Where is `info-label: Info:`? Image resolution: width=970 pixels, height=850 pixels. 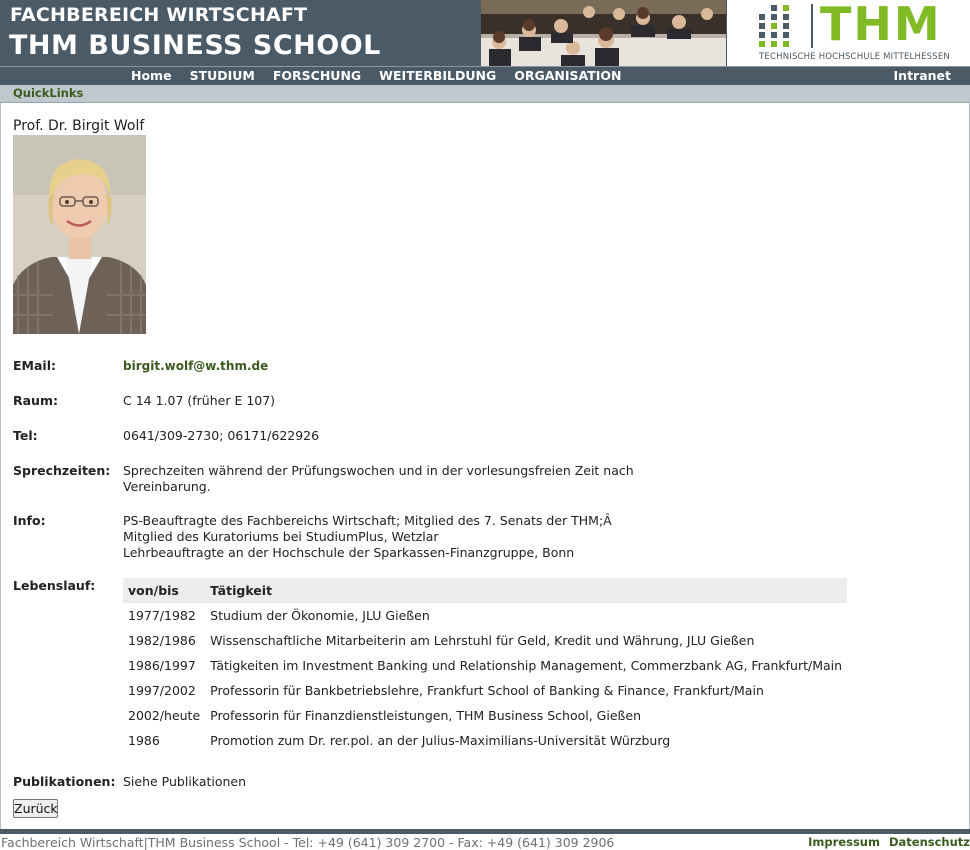 info-label: Info: is located at coordinates (29, 520).